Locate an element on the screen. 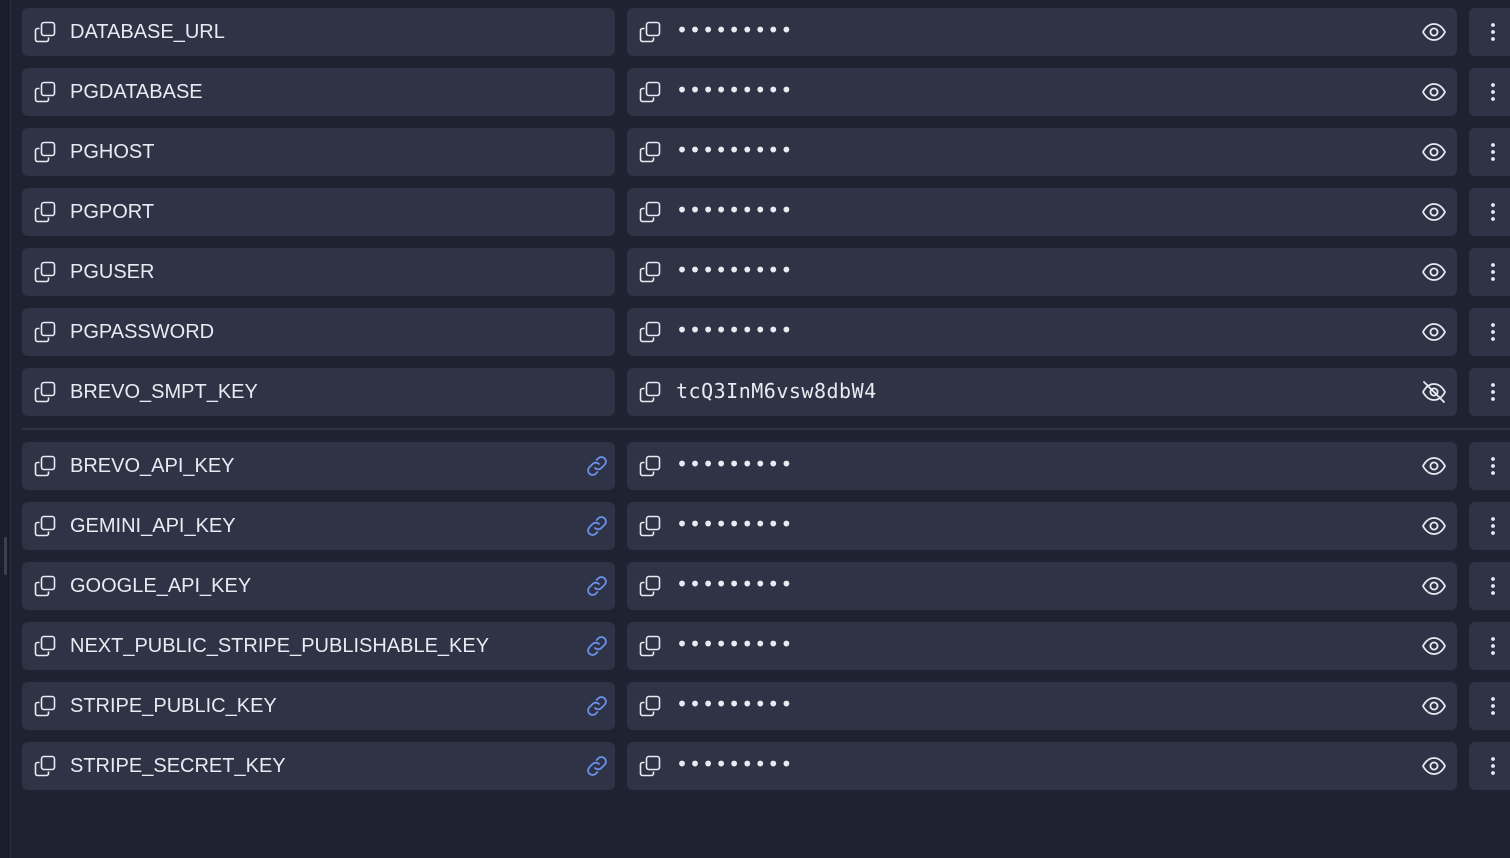 The image size is (1510, 858). variable-name-cell: STRIPE_SECRET_KEY is located at coordinates (318, 766).